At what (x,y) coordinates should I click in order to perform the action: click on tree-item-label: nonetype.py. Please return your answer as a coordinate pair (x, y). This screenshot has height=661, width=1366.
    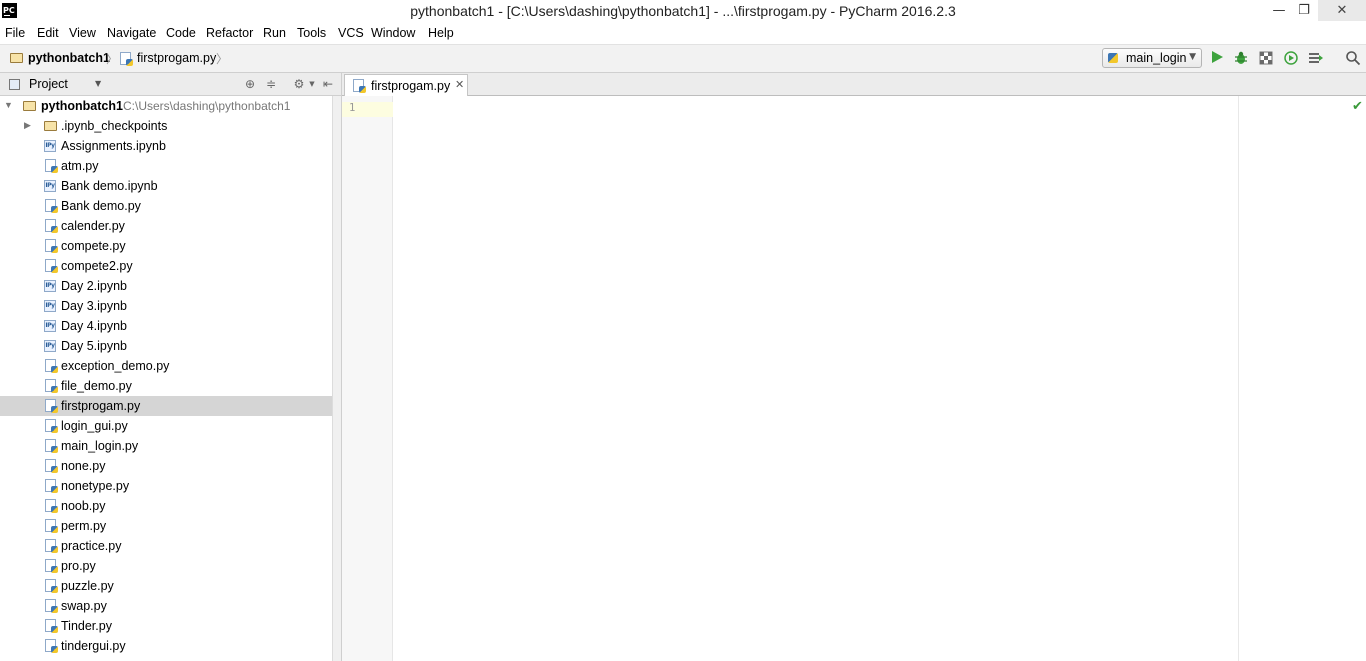
    Looking at the image, I should click on (95, 486).